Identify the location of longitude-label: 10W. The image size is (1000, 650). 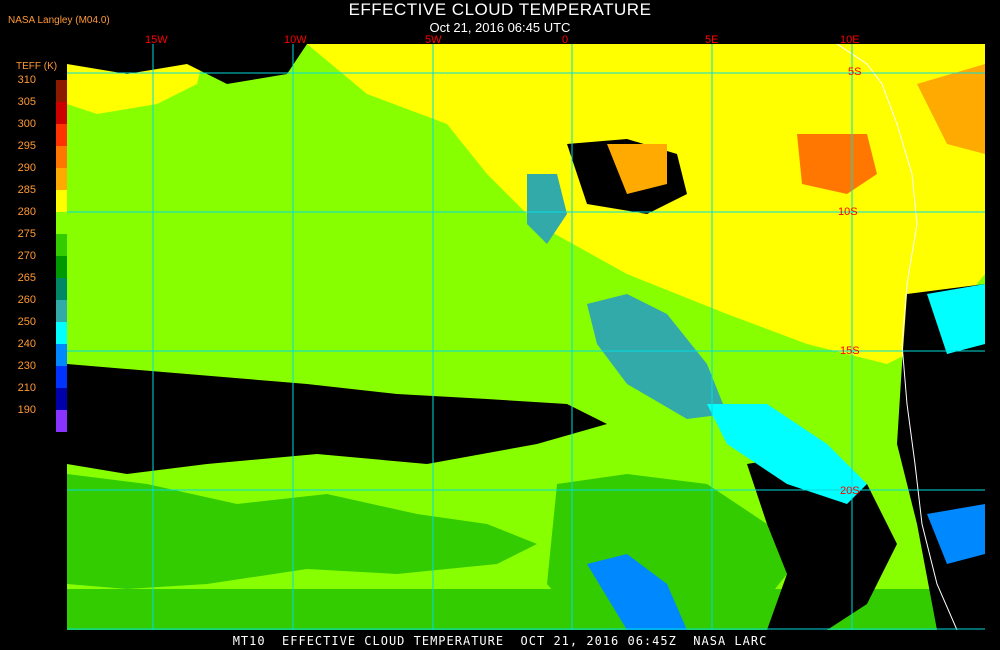
(295, 40).